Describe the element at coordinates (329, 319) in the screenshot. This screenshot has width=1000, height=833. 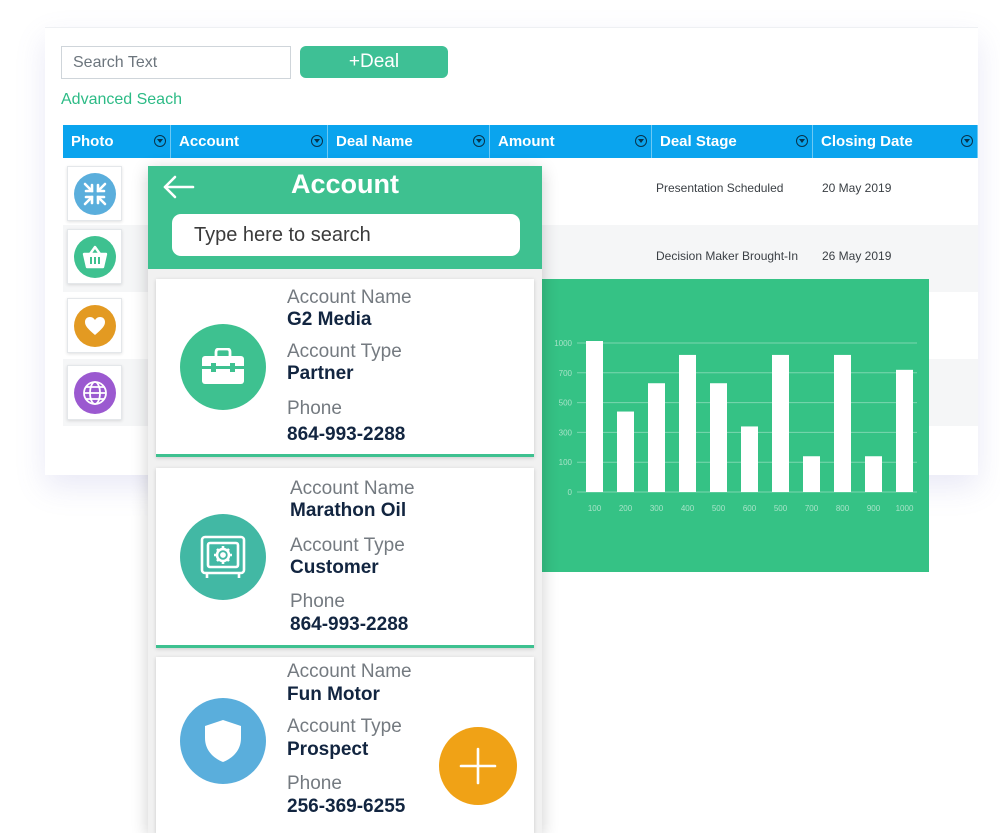
I see `account-name-value: G2 Media` at that location.